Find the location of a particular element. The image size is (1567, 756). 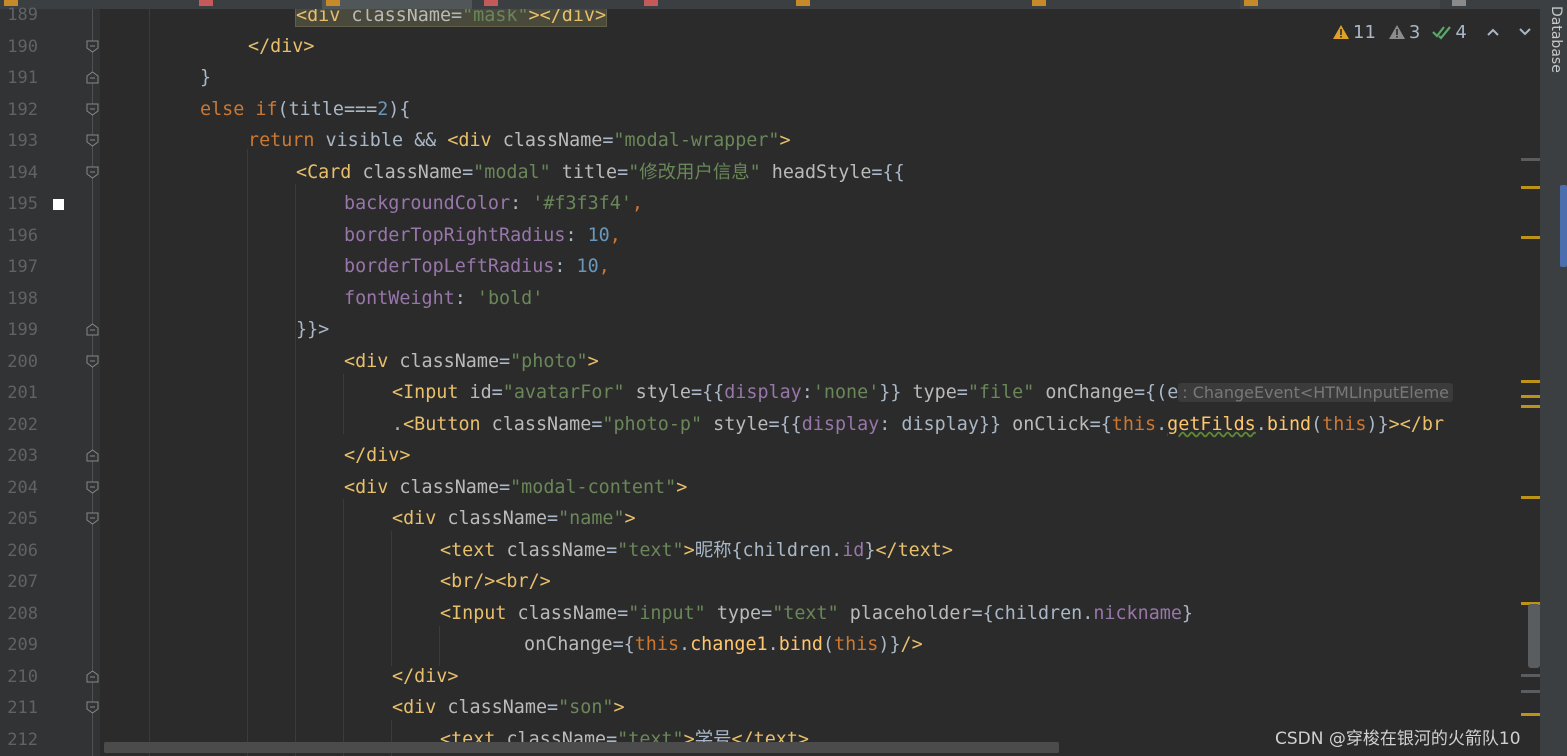

code-line-200: <div className="photo"> is located at coordinates (471, 362).